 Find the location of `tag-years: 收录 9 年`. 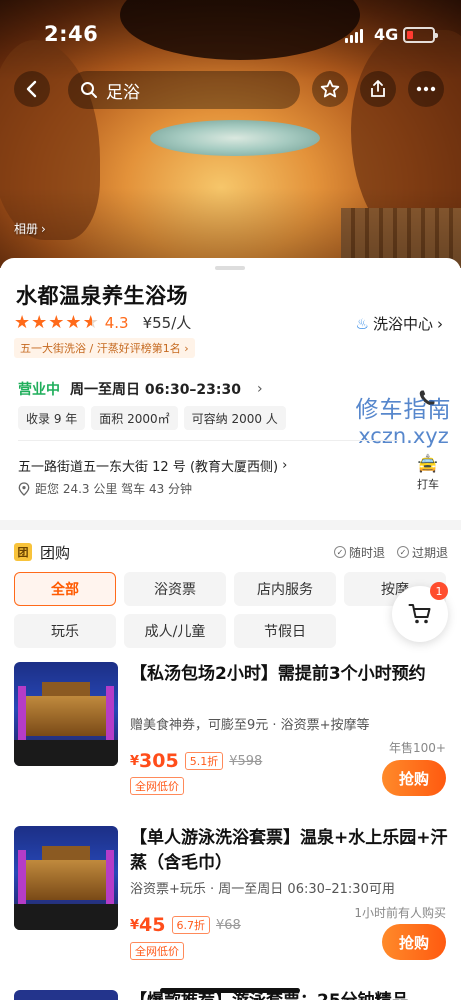

tag-years: 收录 9 年 is located at coordinates (52, 418).